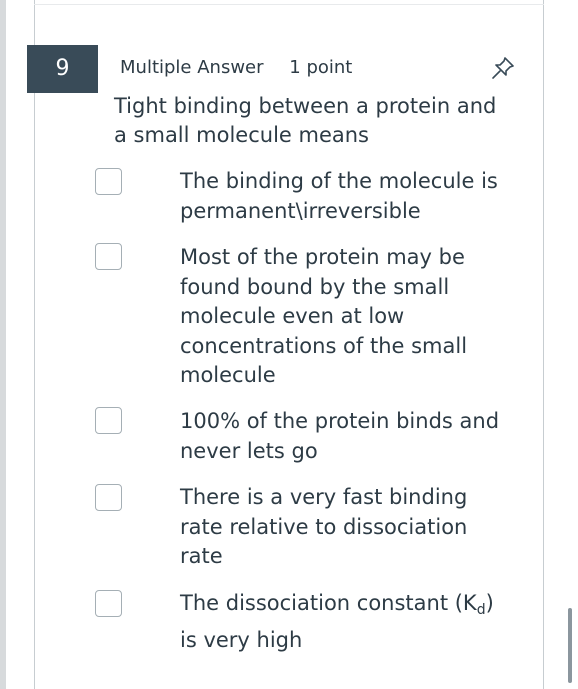 The width and height of the screenshot is (578, 689). What do you see at coordinates (503, 68) in the screenshot?
I see `pin-icon` at bounding box center [503, 68].